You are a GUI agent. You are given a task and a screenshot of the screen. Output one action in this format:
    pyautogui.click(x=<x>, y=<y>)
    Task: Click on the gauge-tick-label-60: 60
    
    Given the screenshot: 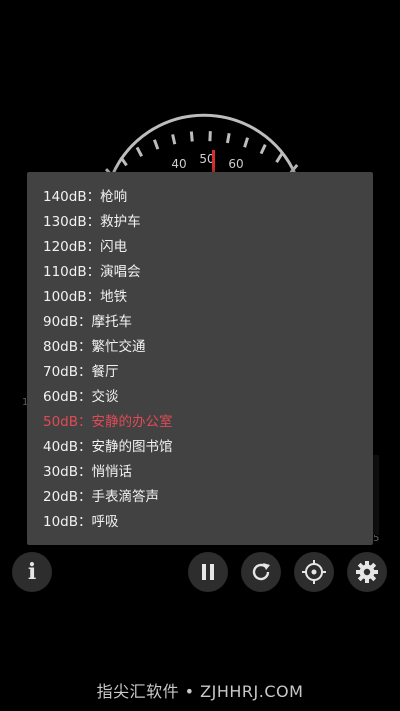 What is the action you would take?
    pyautogui.click(x=235, y=164)
    